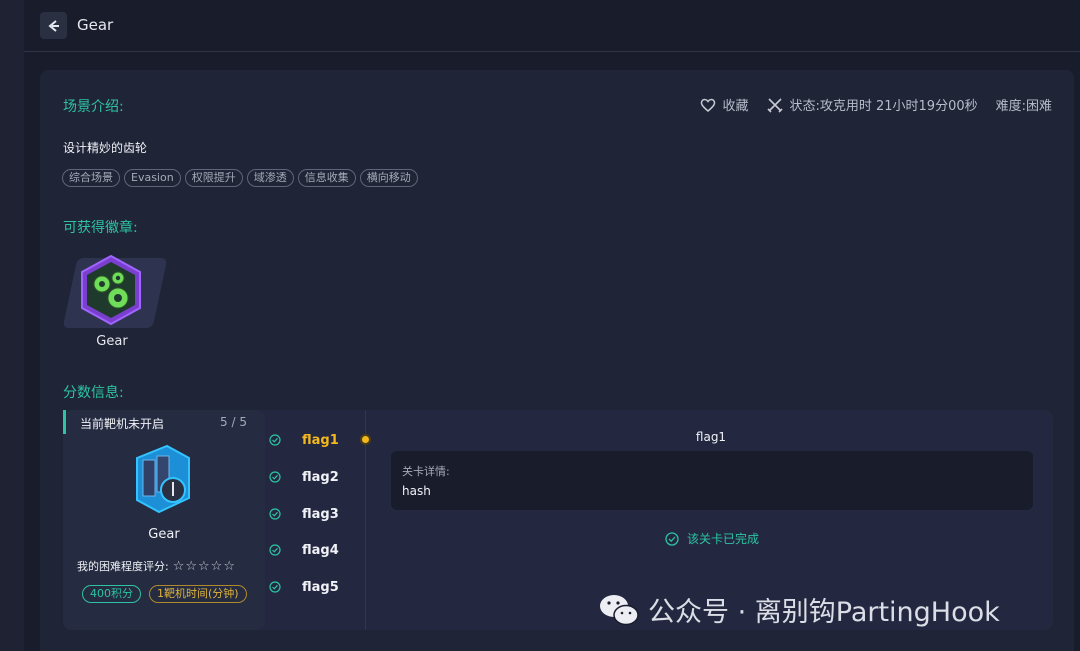  Describe the element at coordinates (775, 105) in the screenshot. I see `crossed-swords-icon` at that location.